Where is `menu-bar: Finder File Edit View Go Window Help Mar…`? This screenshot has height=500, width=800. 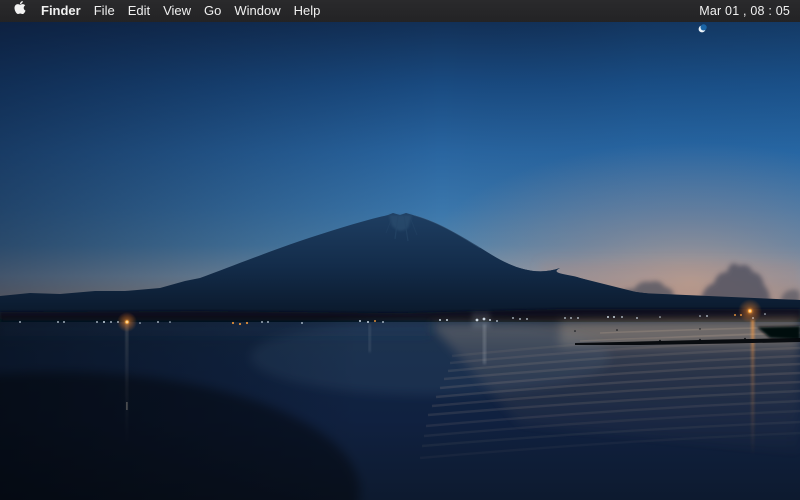
menu-bar: Finder File Edit View Go Window Help Mar… is located at coordinates (400, 11).